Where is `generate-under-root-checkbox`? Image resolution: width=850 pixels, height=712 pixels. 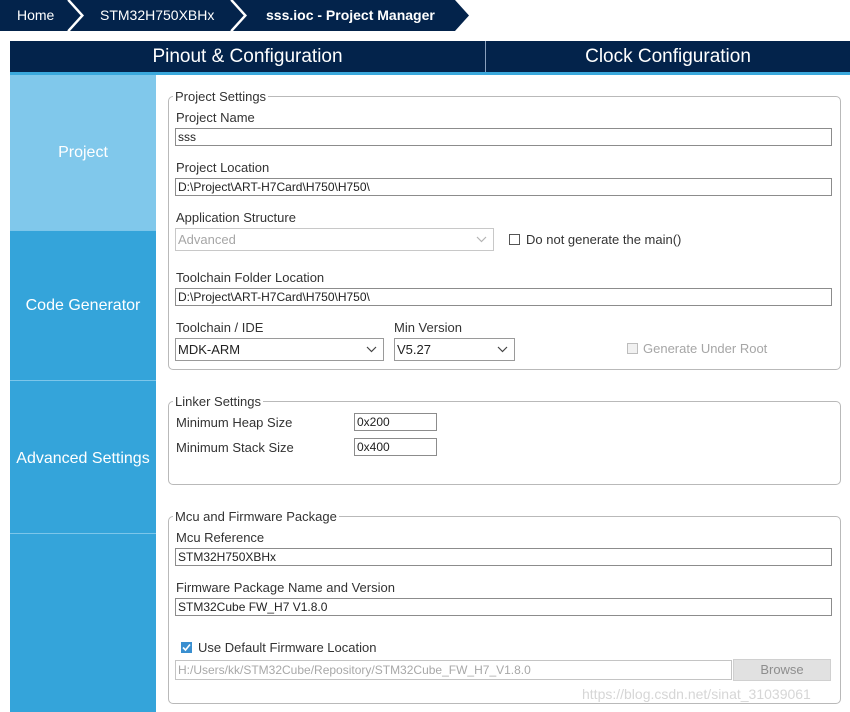 generate-under-root-checkbox is located at coordinates (632, 348).